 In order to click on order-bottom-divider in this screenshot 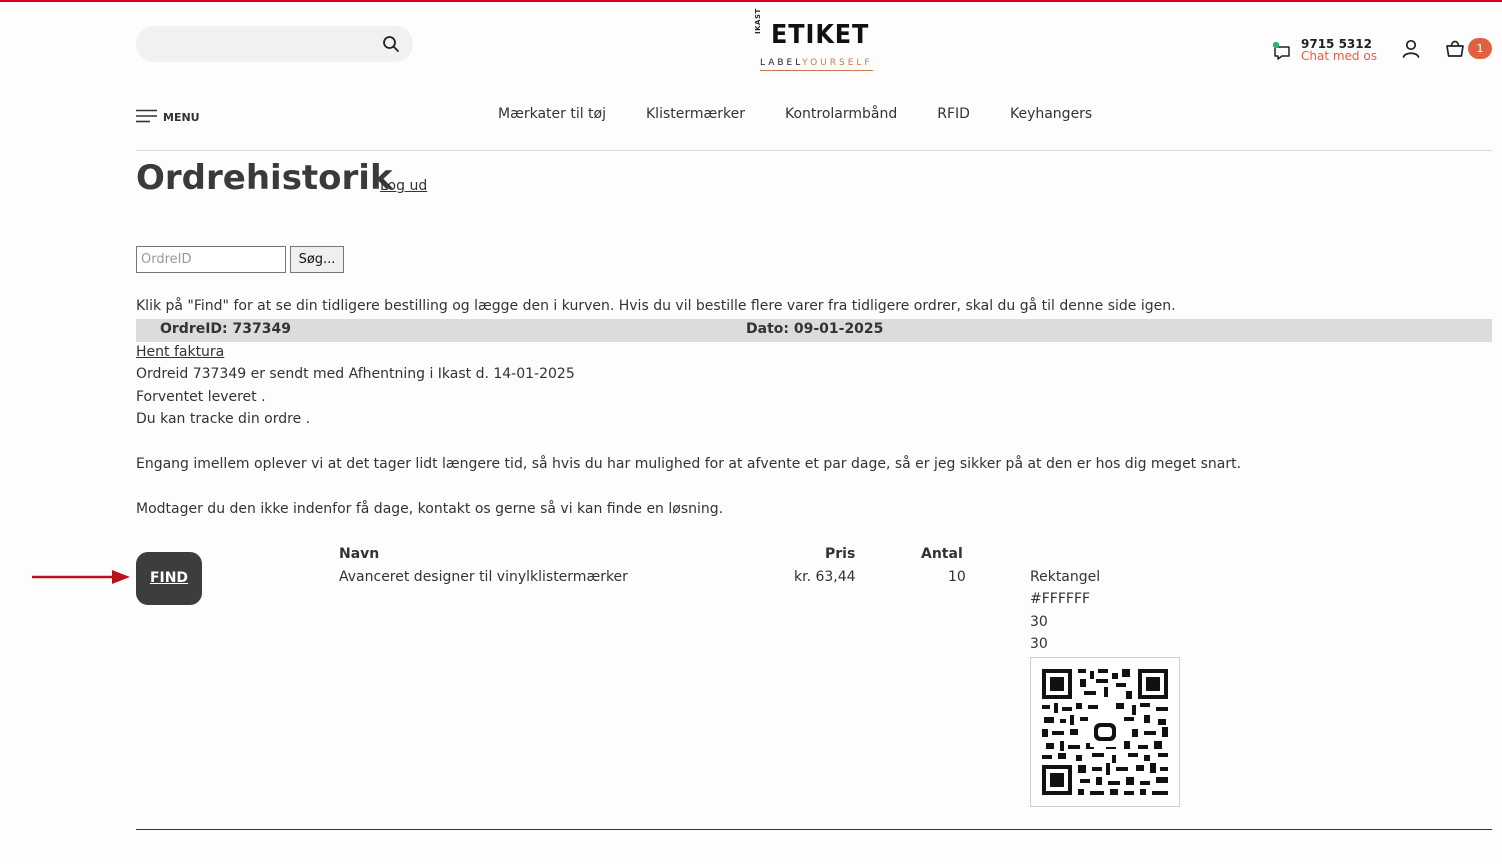, I will do `click(814, 829)`.